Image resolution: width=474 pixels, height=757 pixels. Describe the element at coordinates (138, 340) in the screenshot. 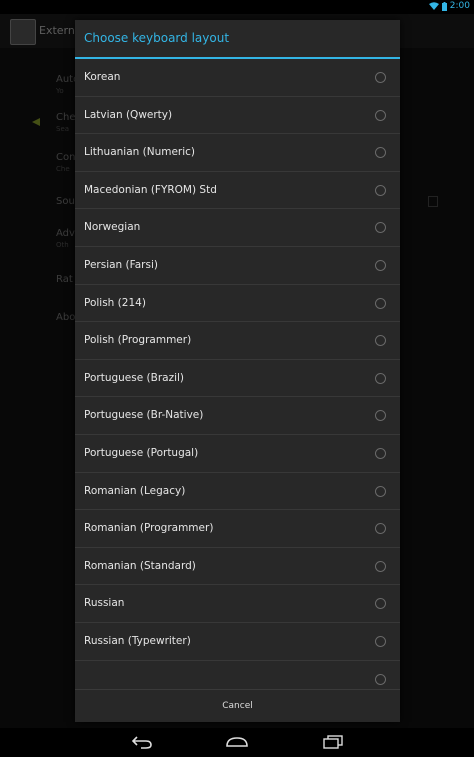

I see `option-label: Polish (Programmer)` at that location.